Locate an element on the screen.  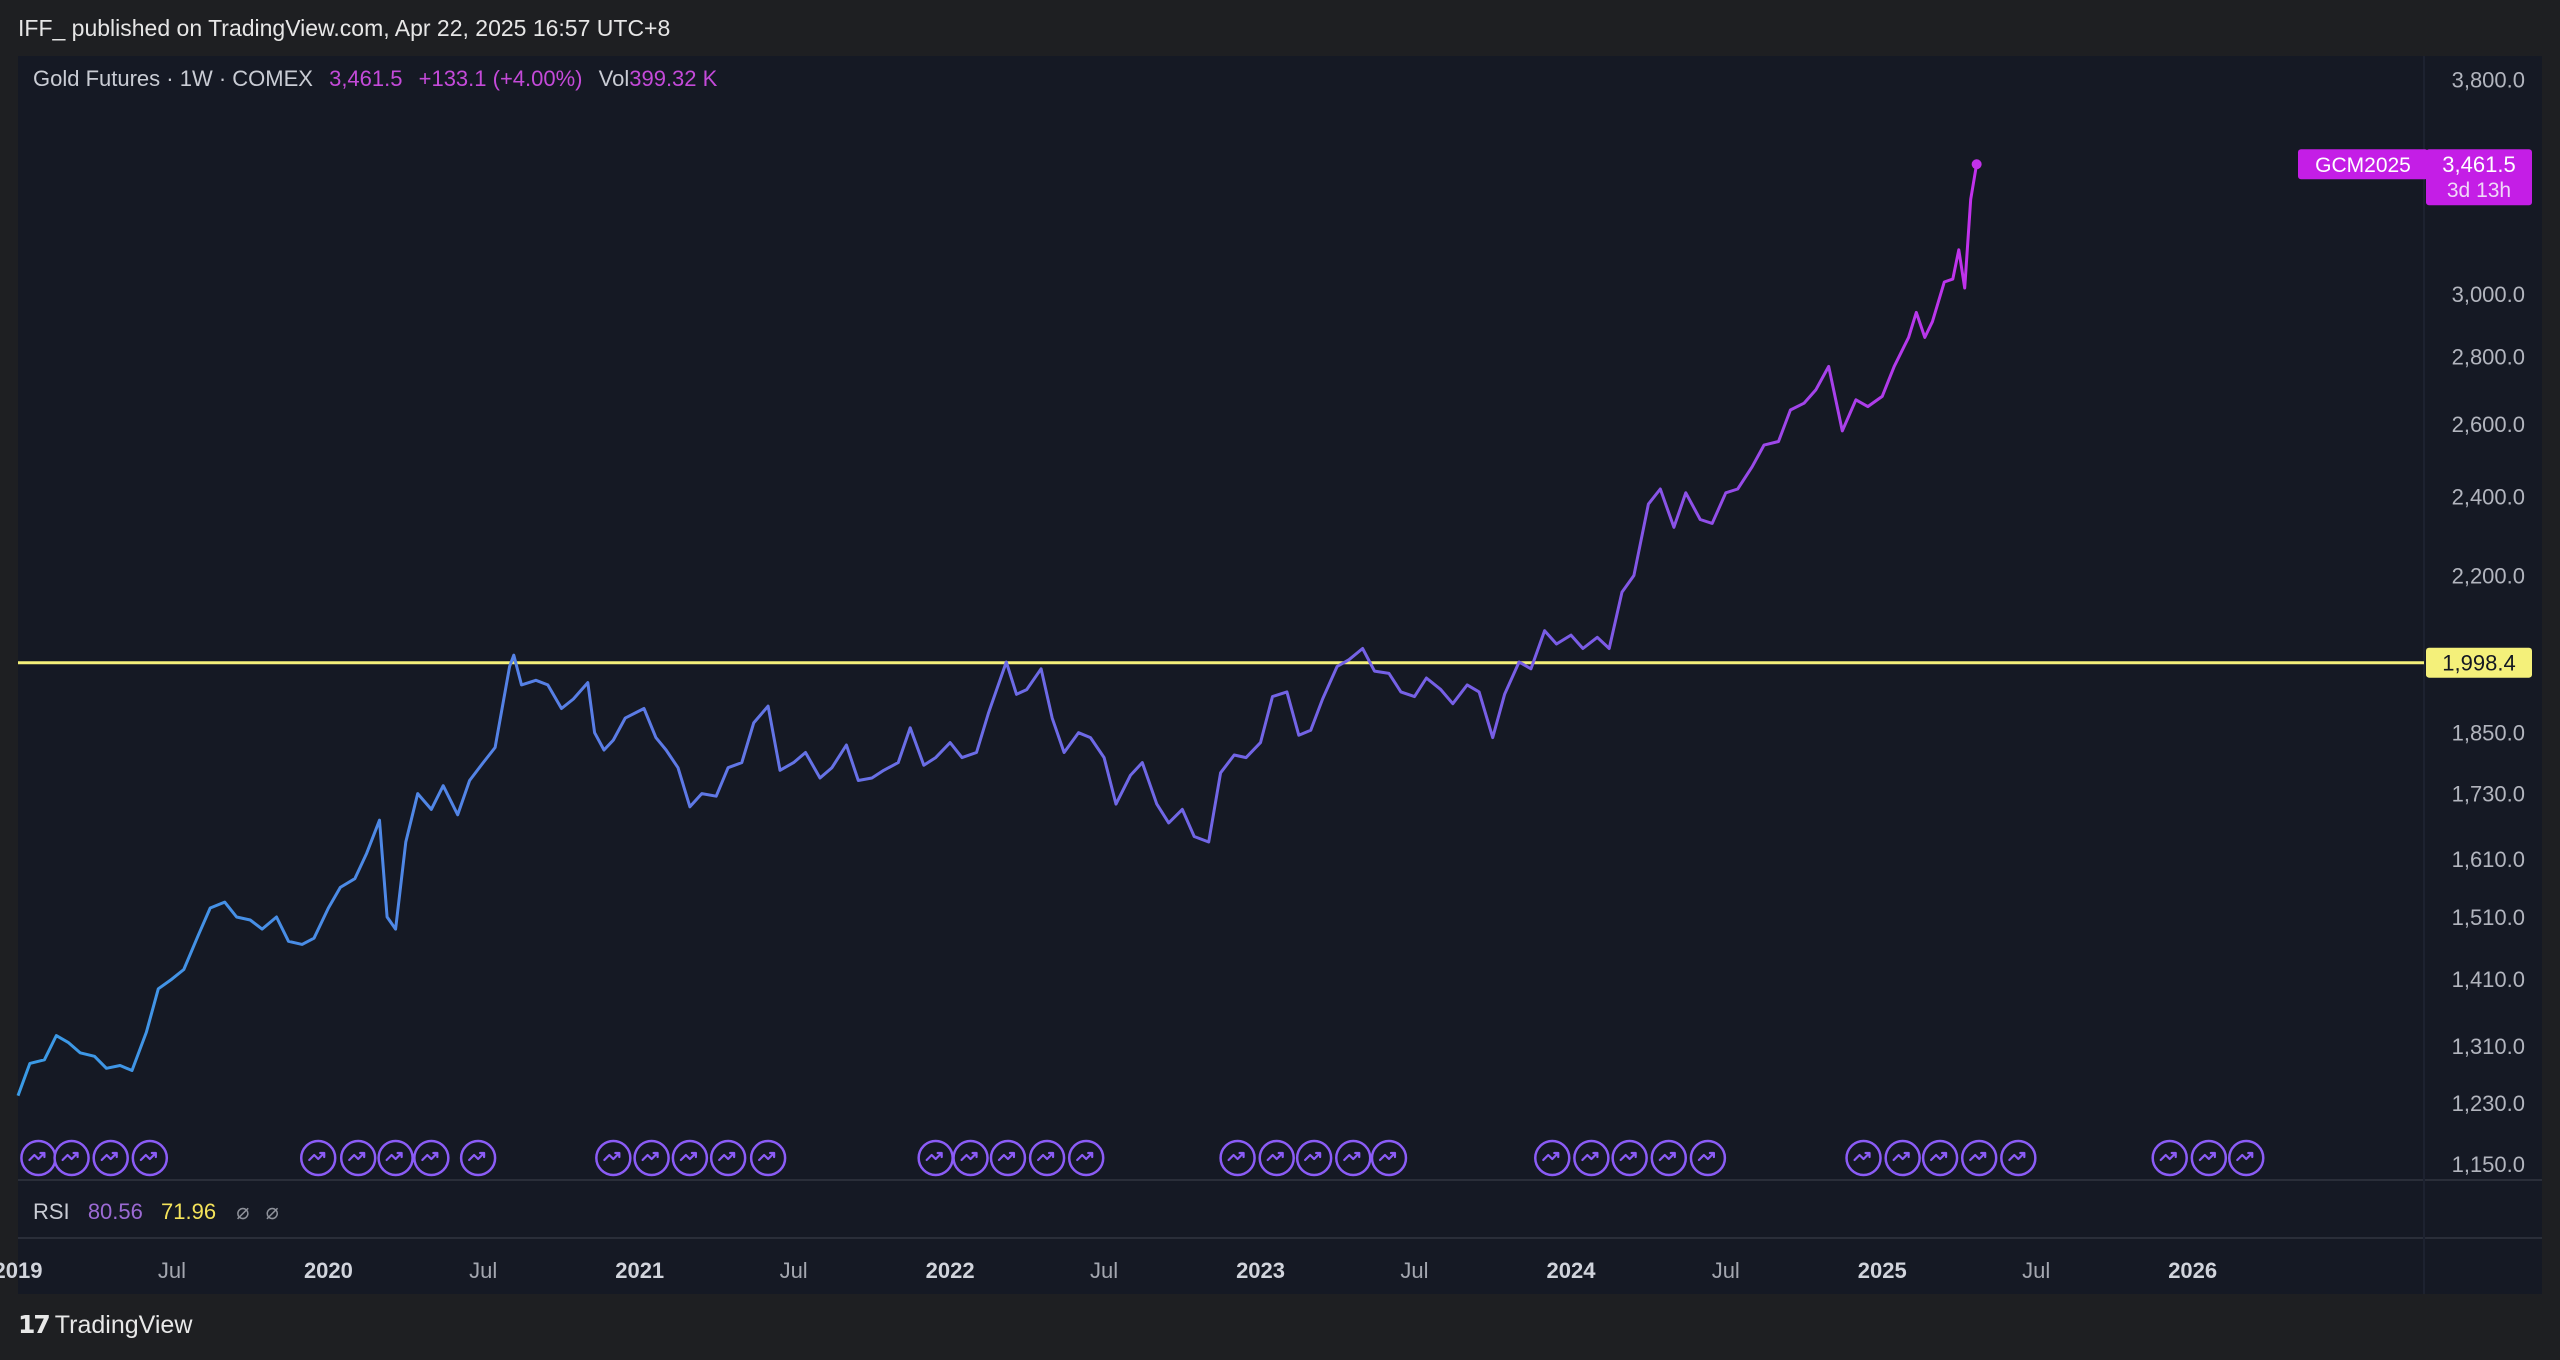
x-tick-label: 2022 is located at coordinates (950, 1270).